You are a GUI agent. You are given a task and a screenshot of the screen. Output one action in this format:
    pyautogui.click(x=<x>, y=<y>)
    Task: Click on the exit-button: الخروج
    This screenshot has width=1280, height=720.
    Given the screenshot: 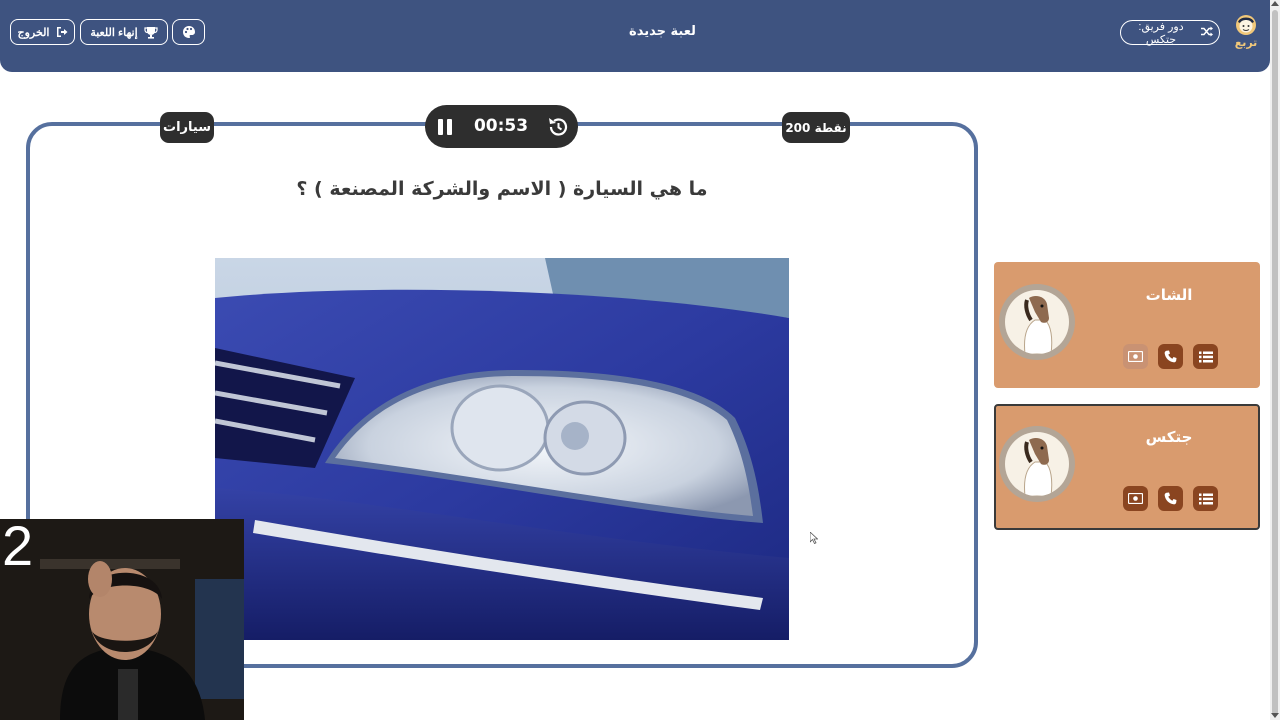 What is the action you would take?
    pyautogui.click(x=42, y=32)
    